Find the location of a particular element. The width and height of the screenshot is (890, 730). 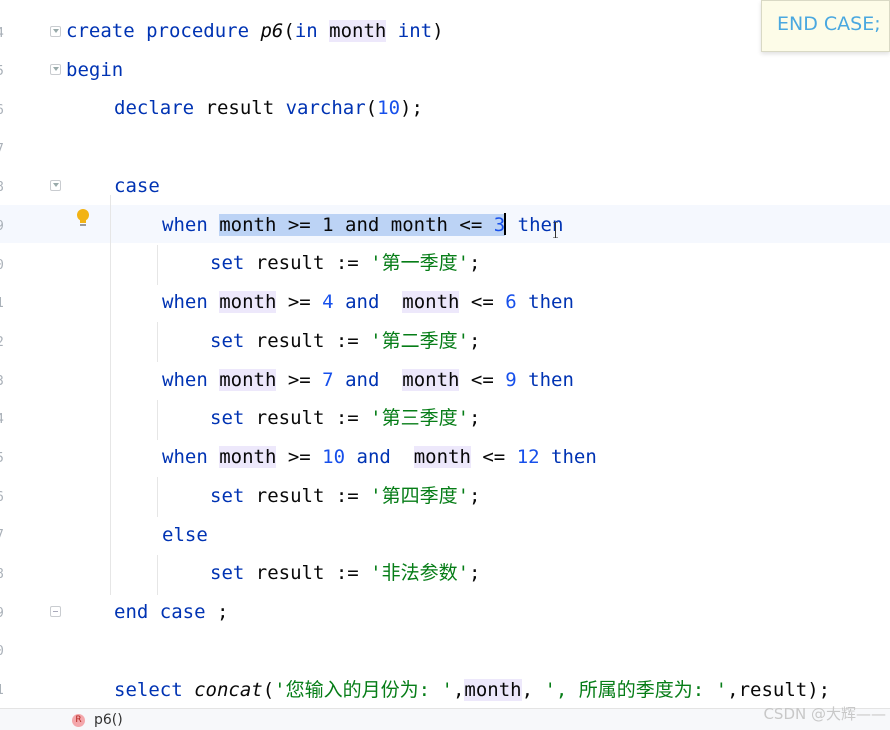

string-literal: '第三季度' is located at coordinates (420, 418).